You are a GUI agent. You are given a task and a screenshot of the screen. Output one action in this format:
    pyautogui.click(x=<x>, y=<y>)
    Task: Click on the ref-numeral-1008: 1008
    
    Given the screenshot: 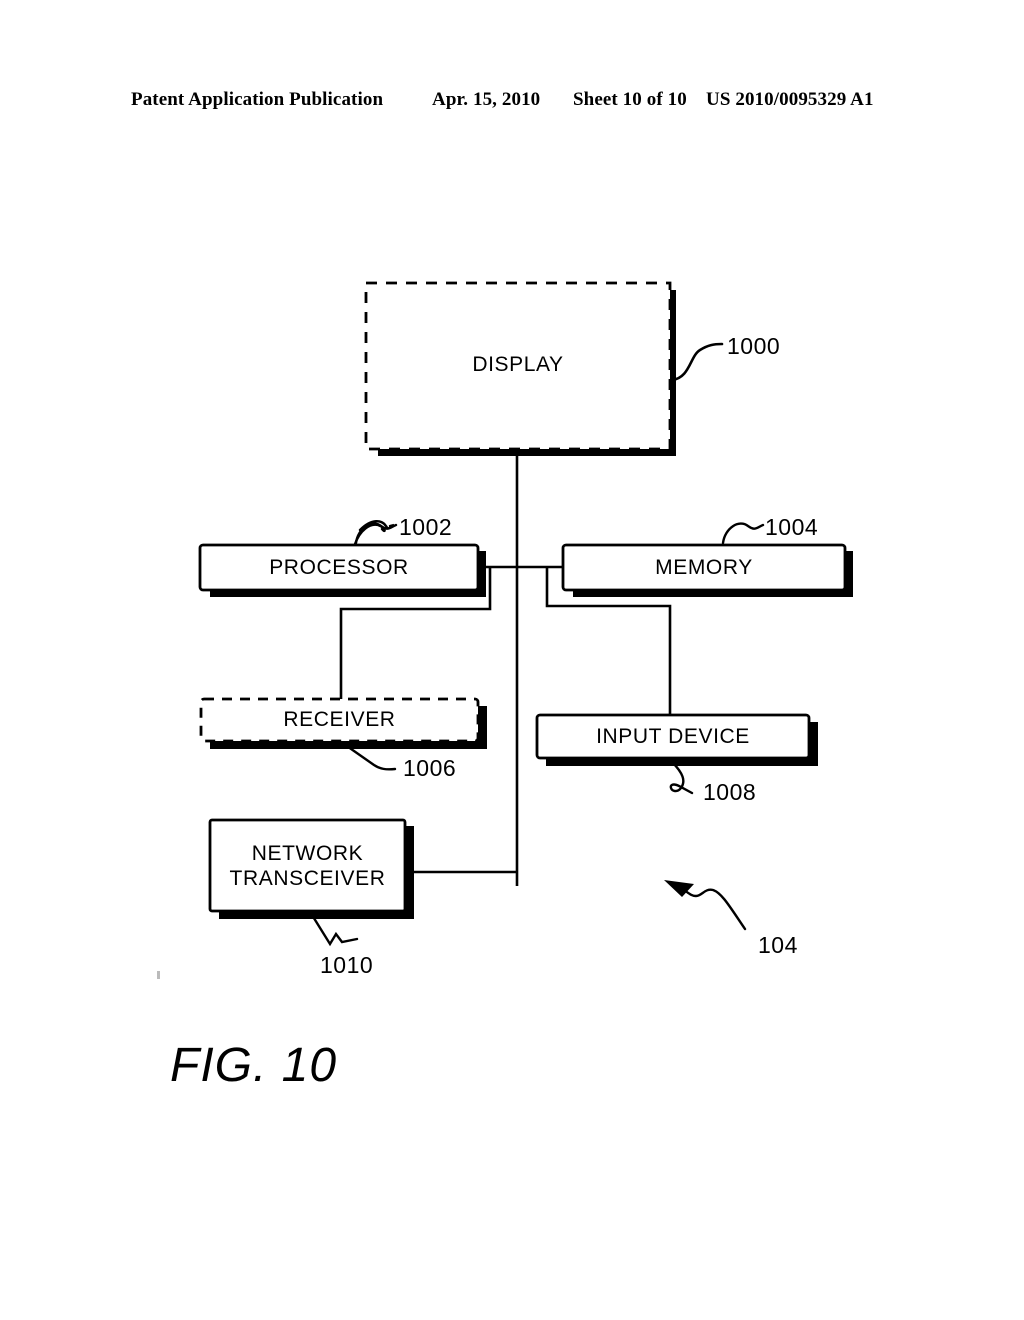 What is the action you would take?
    pyautogui.click(x=730, y=792)
    